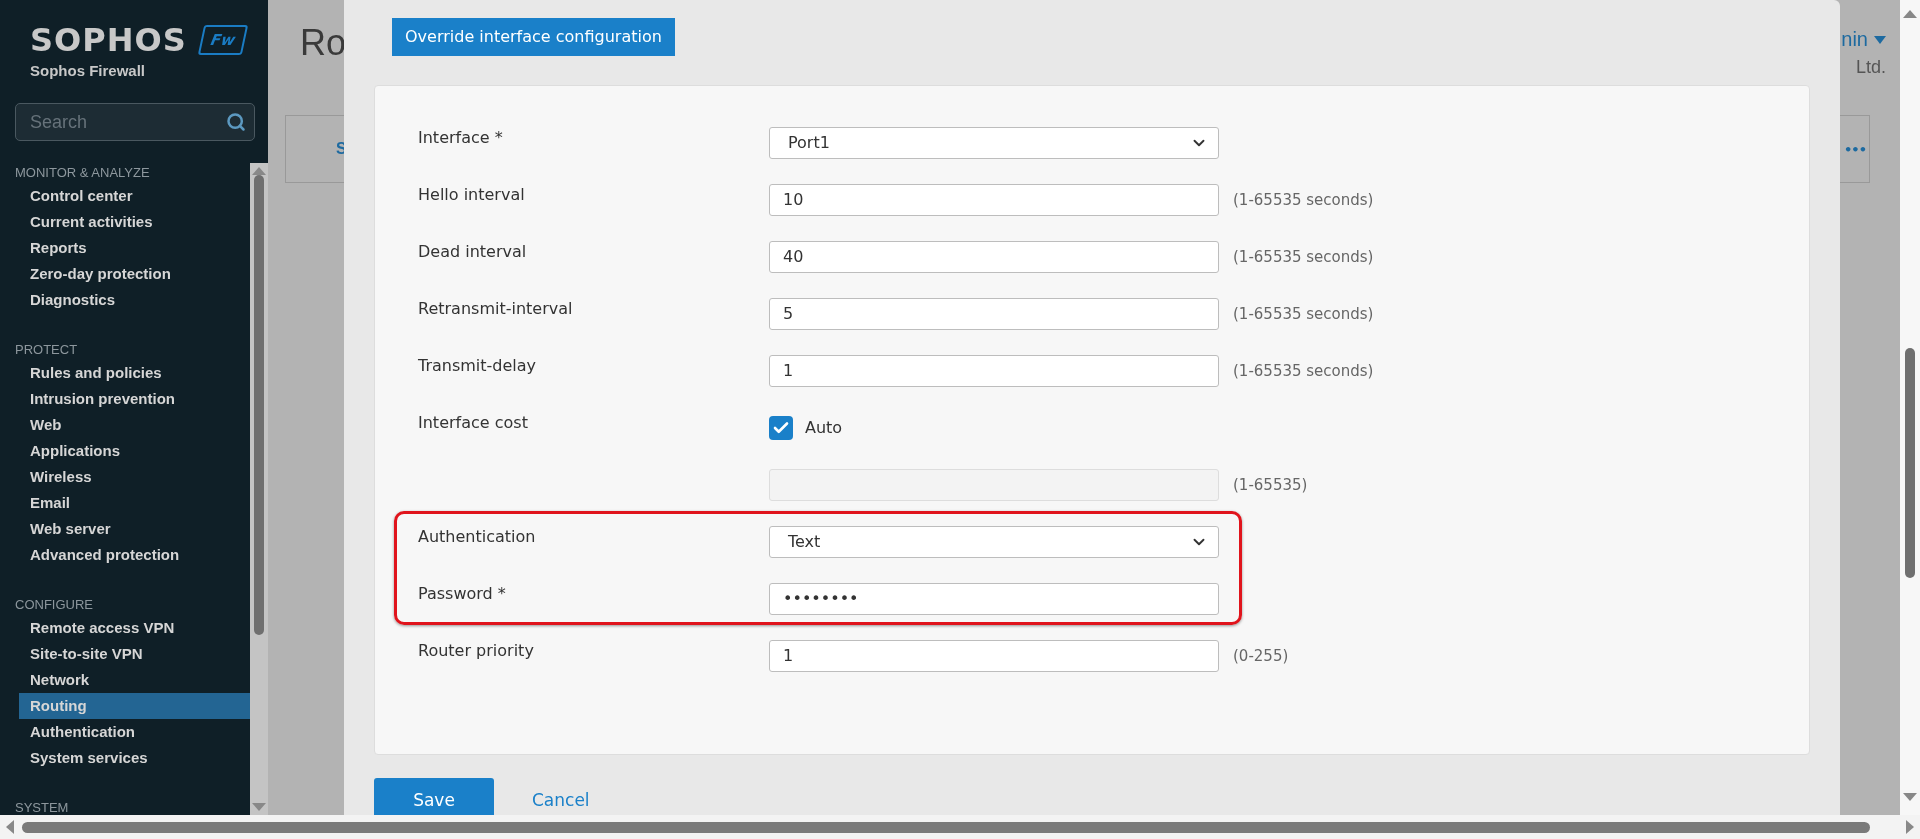 This screenshot has height=839, width=1920. What do you see at coordinates (134, 555) in the screenshot?
I see `nav-item: Advanced protection` at bounding box center [134, 555].